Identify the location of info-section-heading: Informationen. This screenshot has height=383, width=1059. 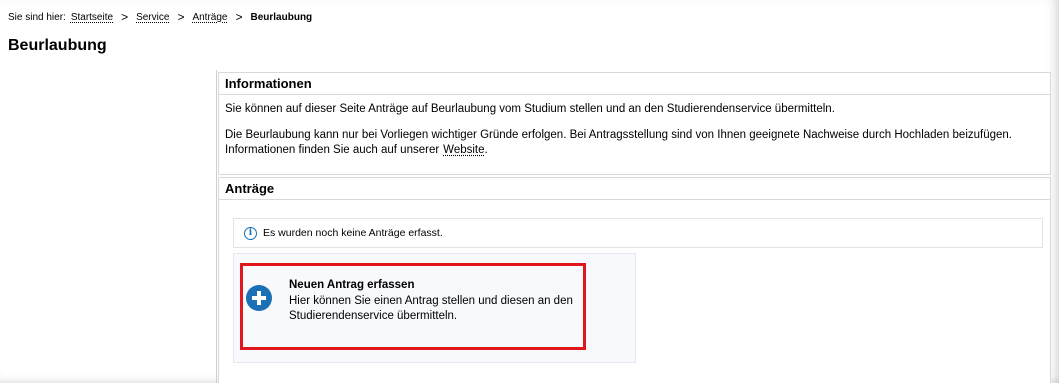
(634, 84).